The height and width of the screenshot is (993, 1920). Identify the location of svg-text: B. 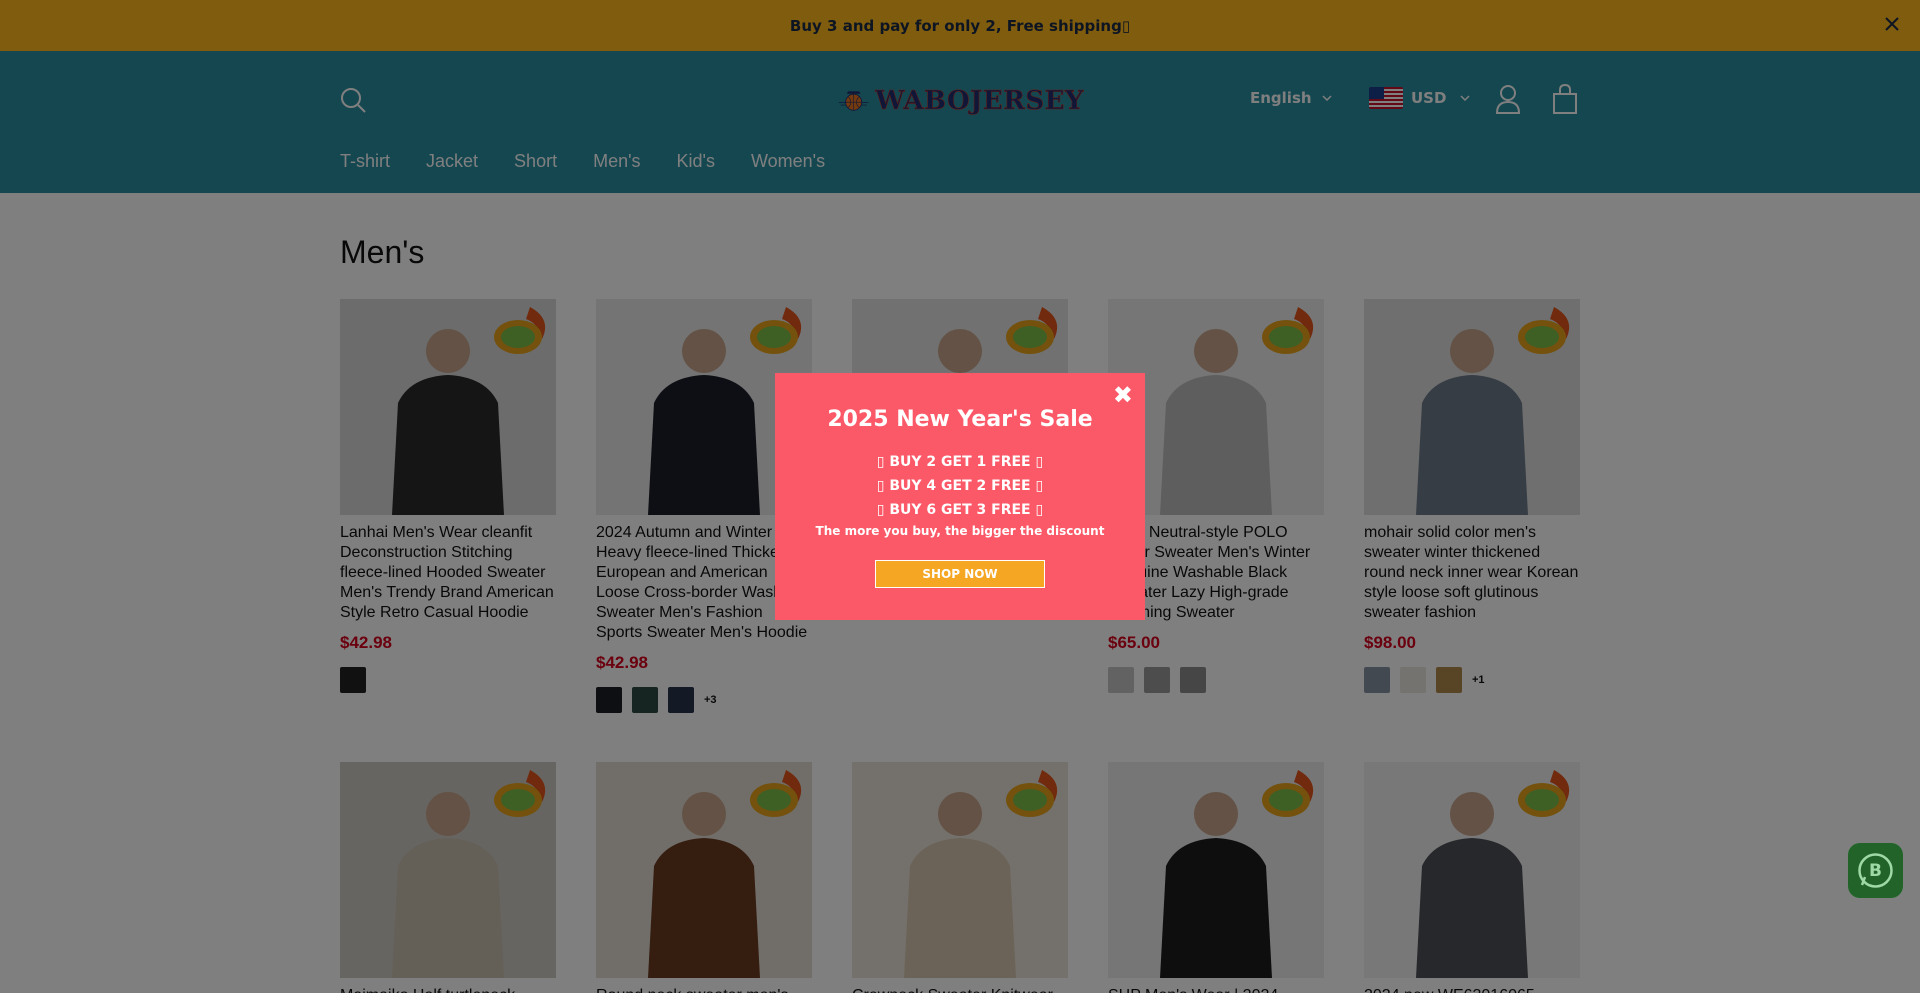
(1875, 871).